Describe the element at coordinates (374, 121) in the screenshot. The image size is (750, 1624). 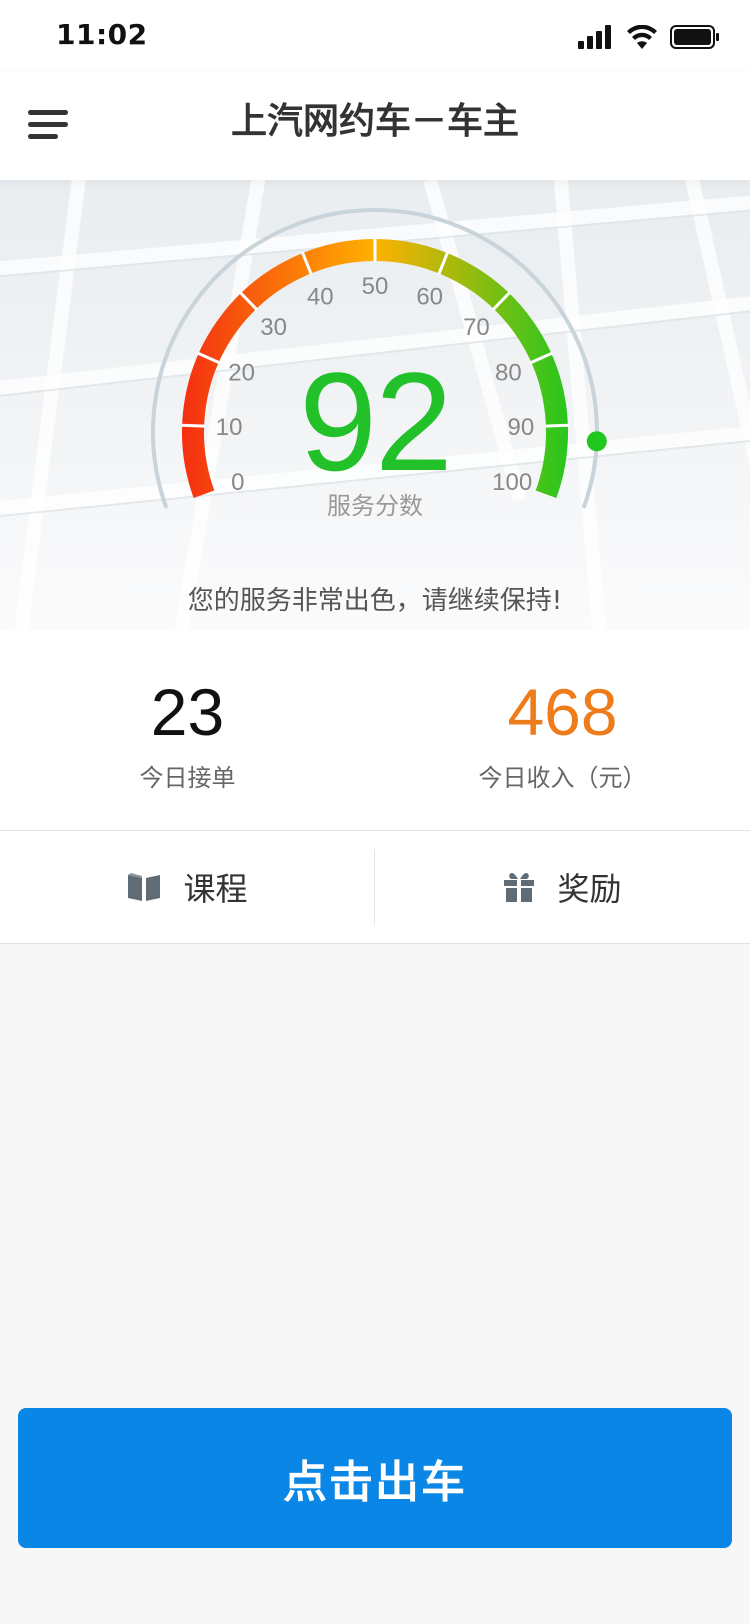
I see `page-title: 上汽网约车－车主` at that location.